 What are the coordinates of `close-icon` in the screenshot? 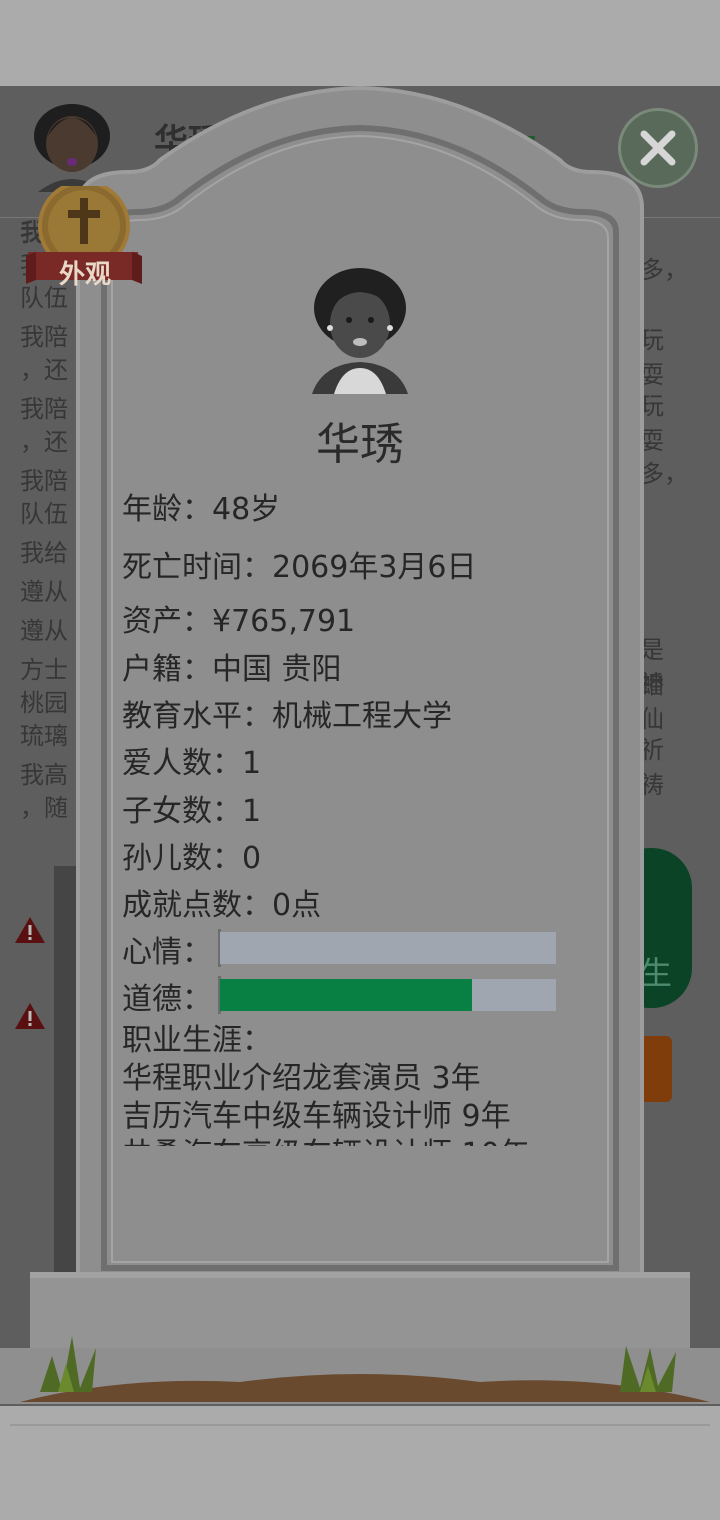 It's located at (658, 148).